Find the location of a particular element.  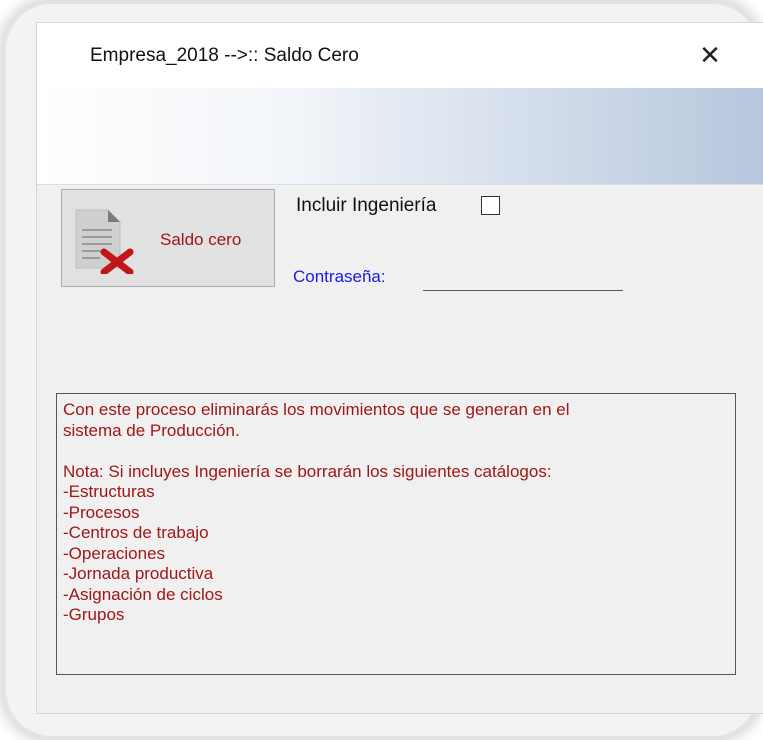

saldo-cero-button: Saldo cero is located at coordinates (168, 238).